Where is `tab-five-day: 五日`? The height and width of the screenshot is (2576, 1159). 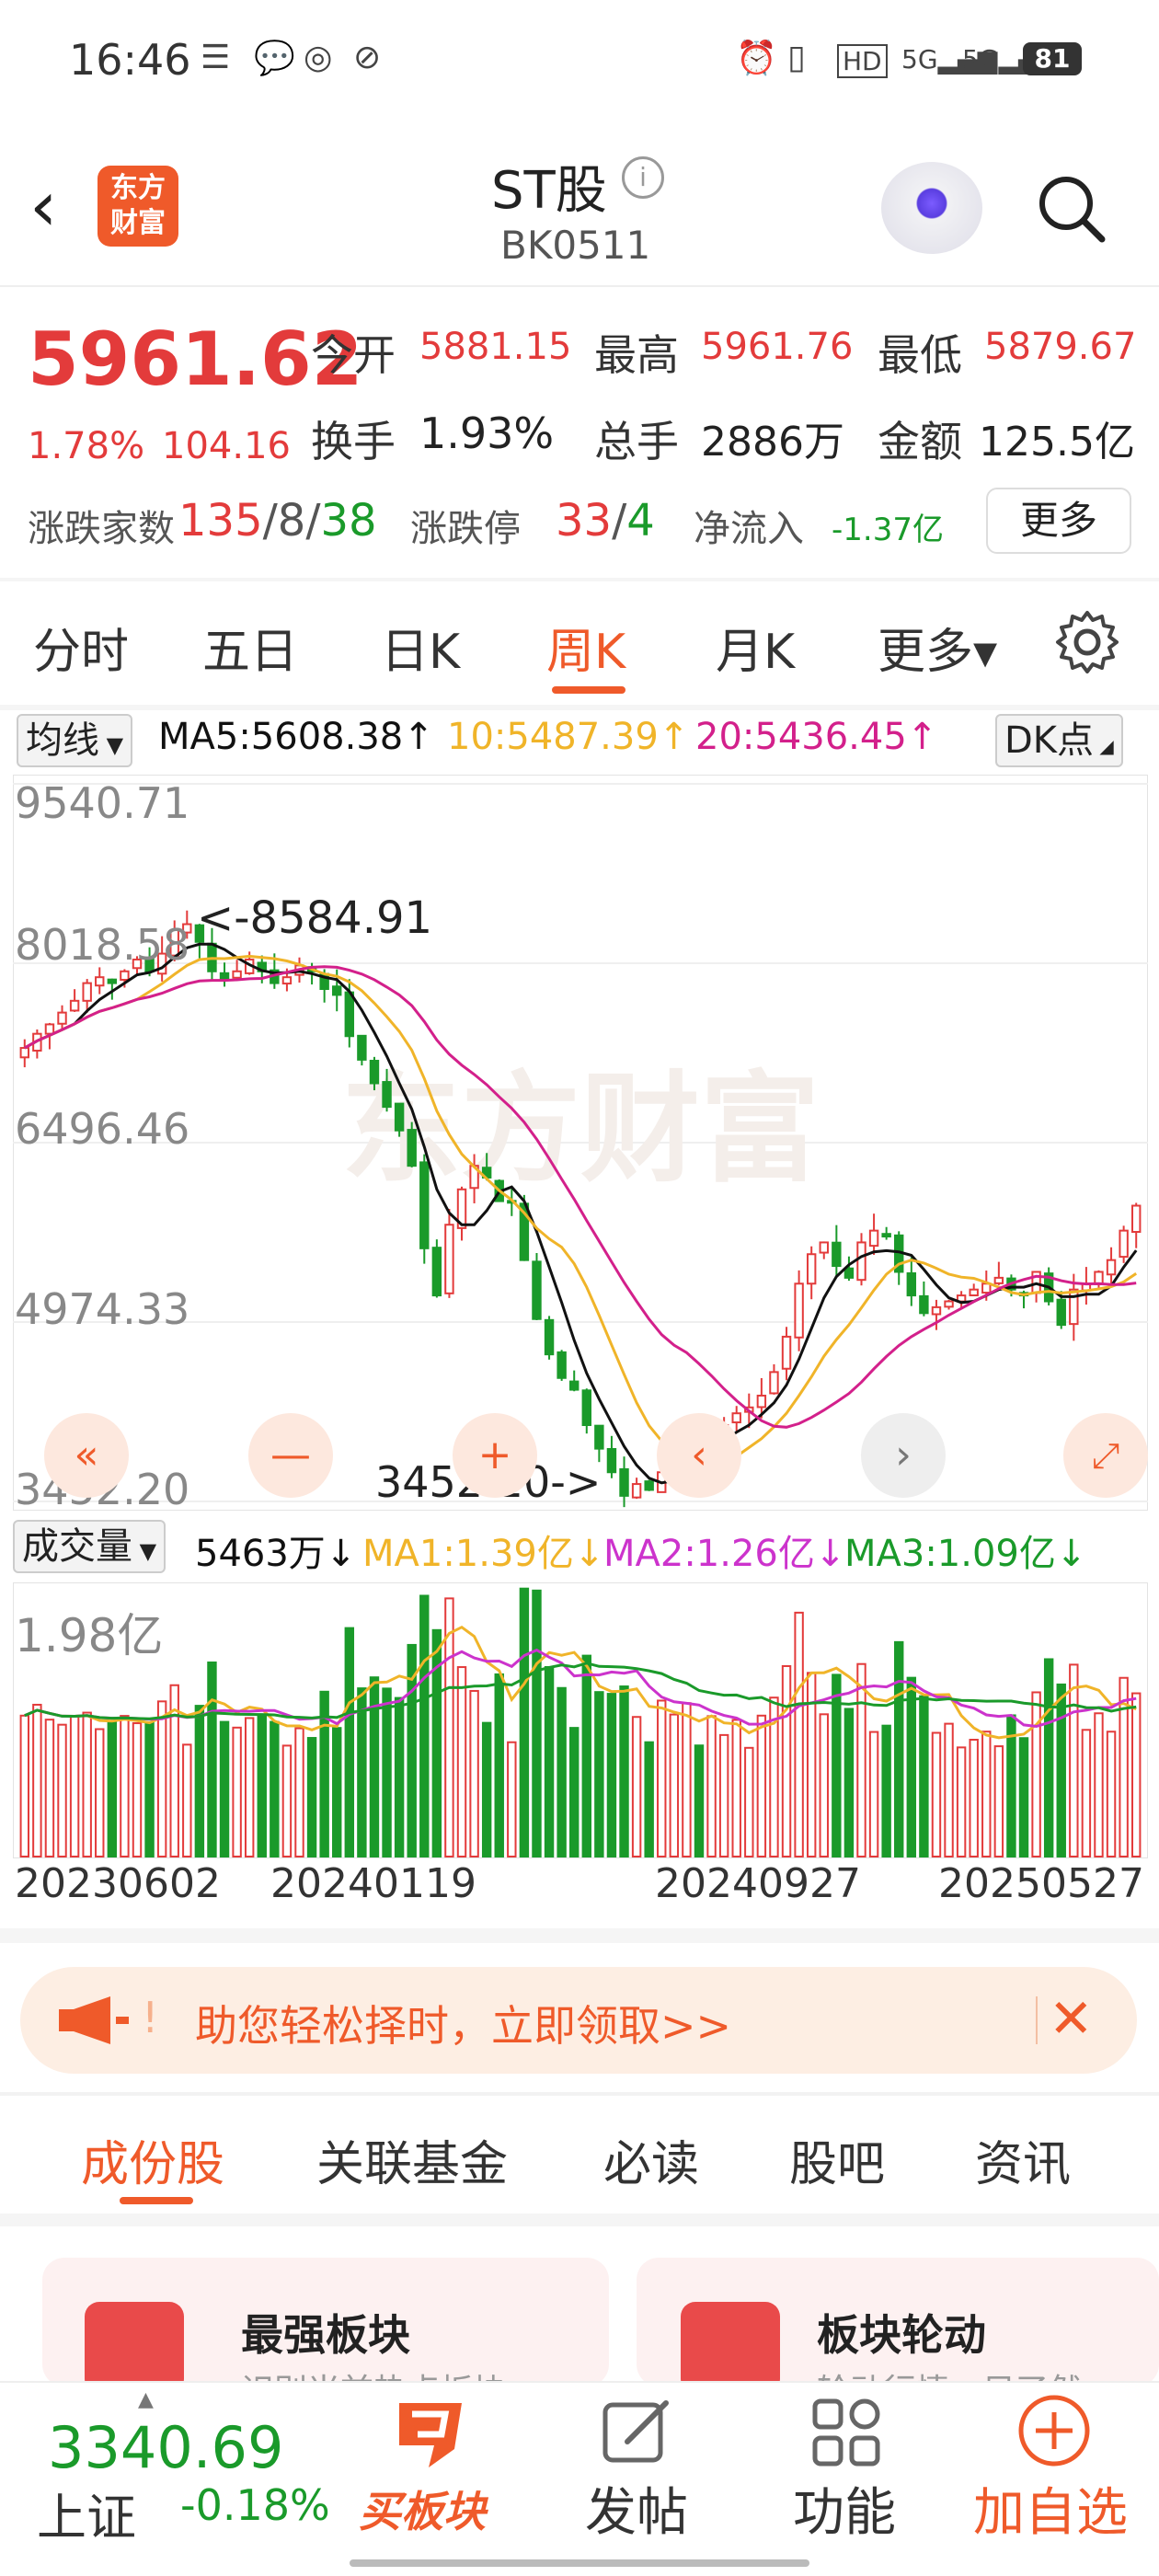 tab-five-day: 五日 is located at coordinates (250, 647).